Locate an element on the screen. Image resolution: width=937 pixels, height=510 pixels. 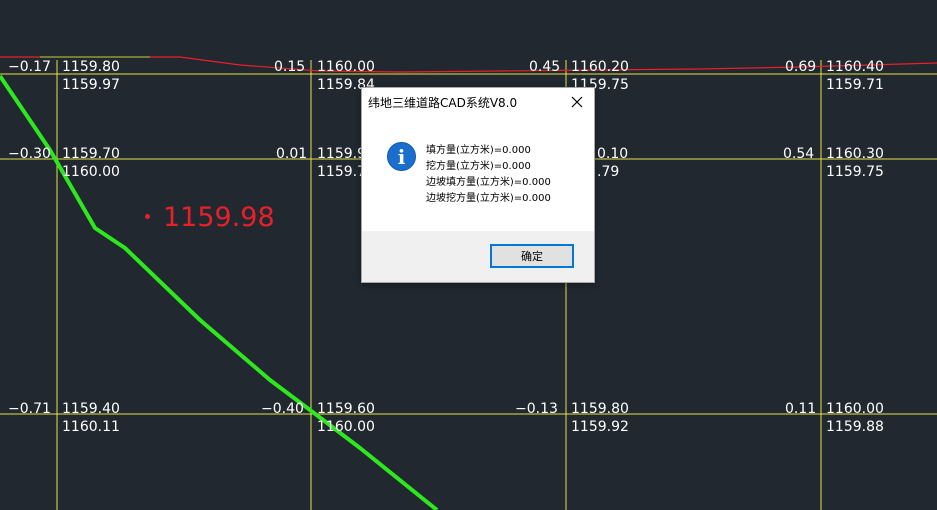
offset-label: −0.30 is located at coordinates (29, 154).